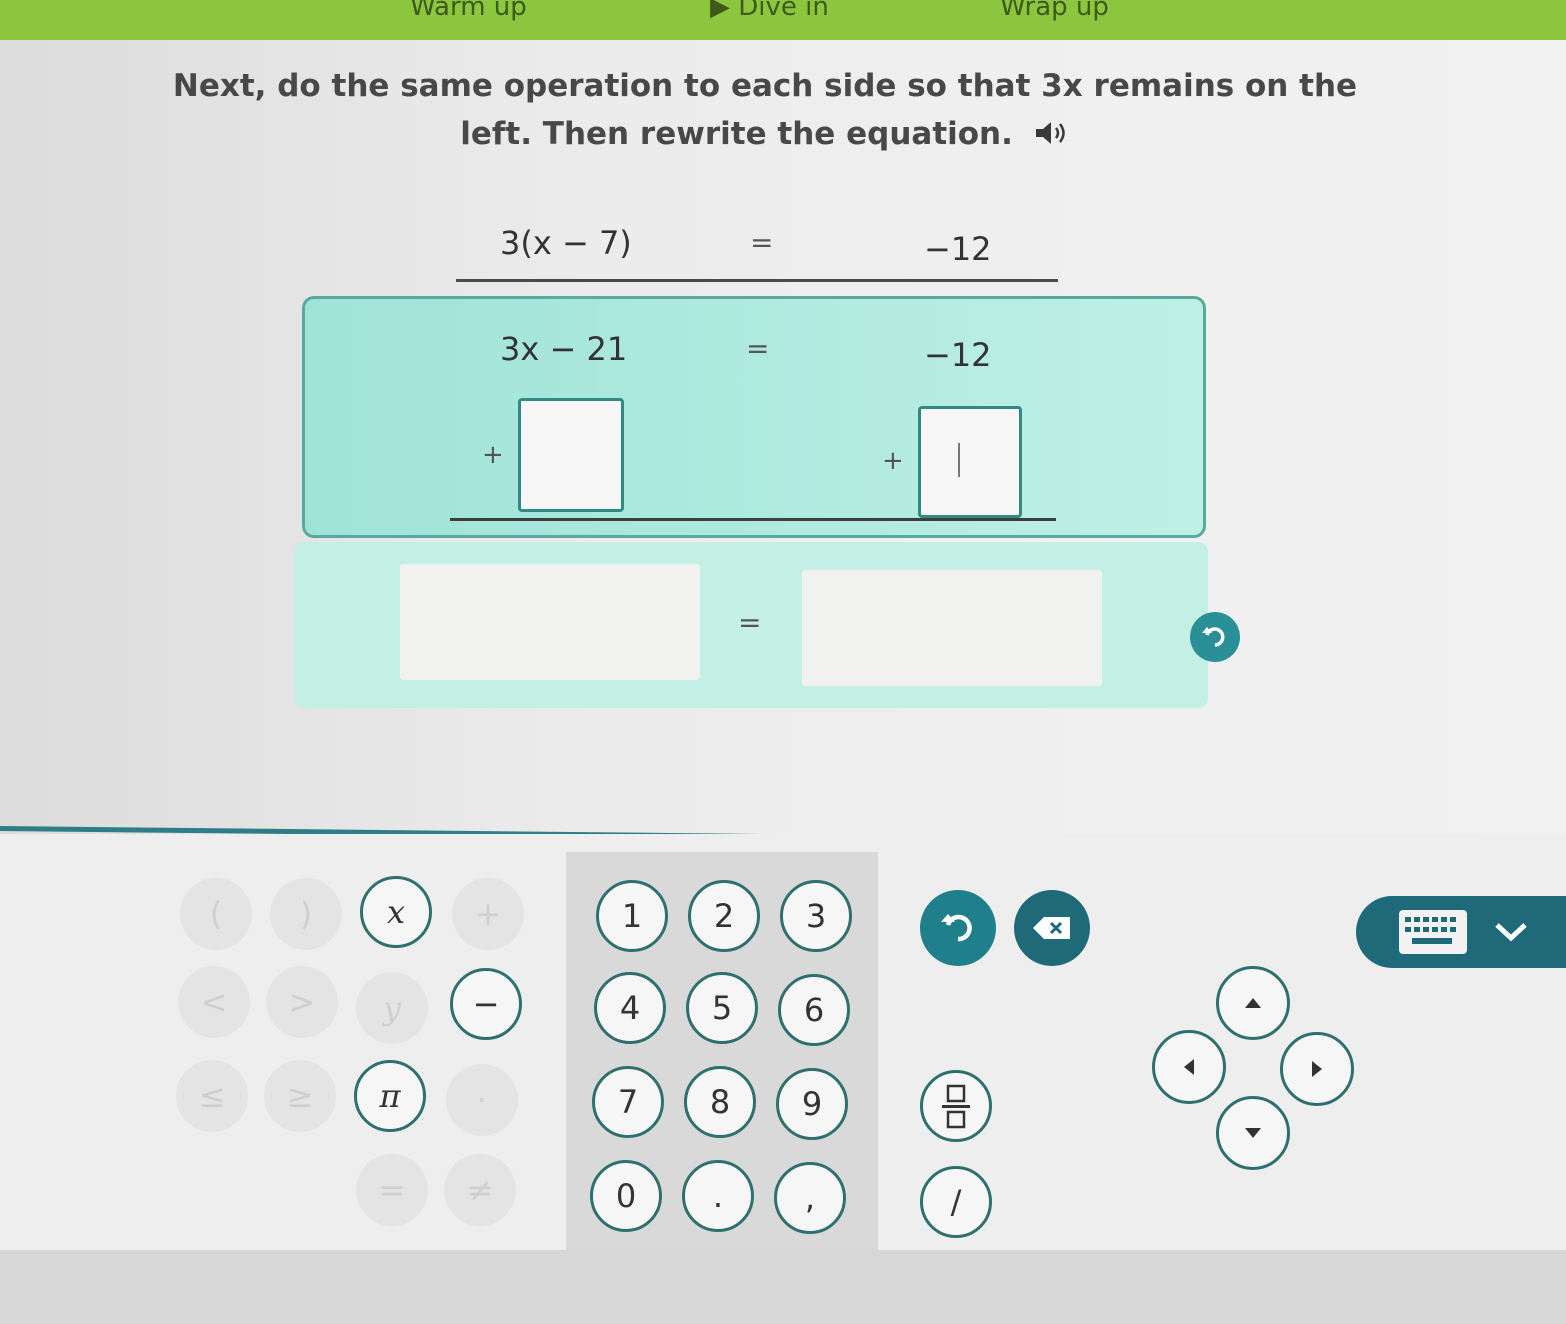 This screenshot has height=1324, width=1566. What do you see at coordinates (783, 1287) in the screenshot?
I see `bottom-area` at bounding box center [783, 1287].